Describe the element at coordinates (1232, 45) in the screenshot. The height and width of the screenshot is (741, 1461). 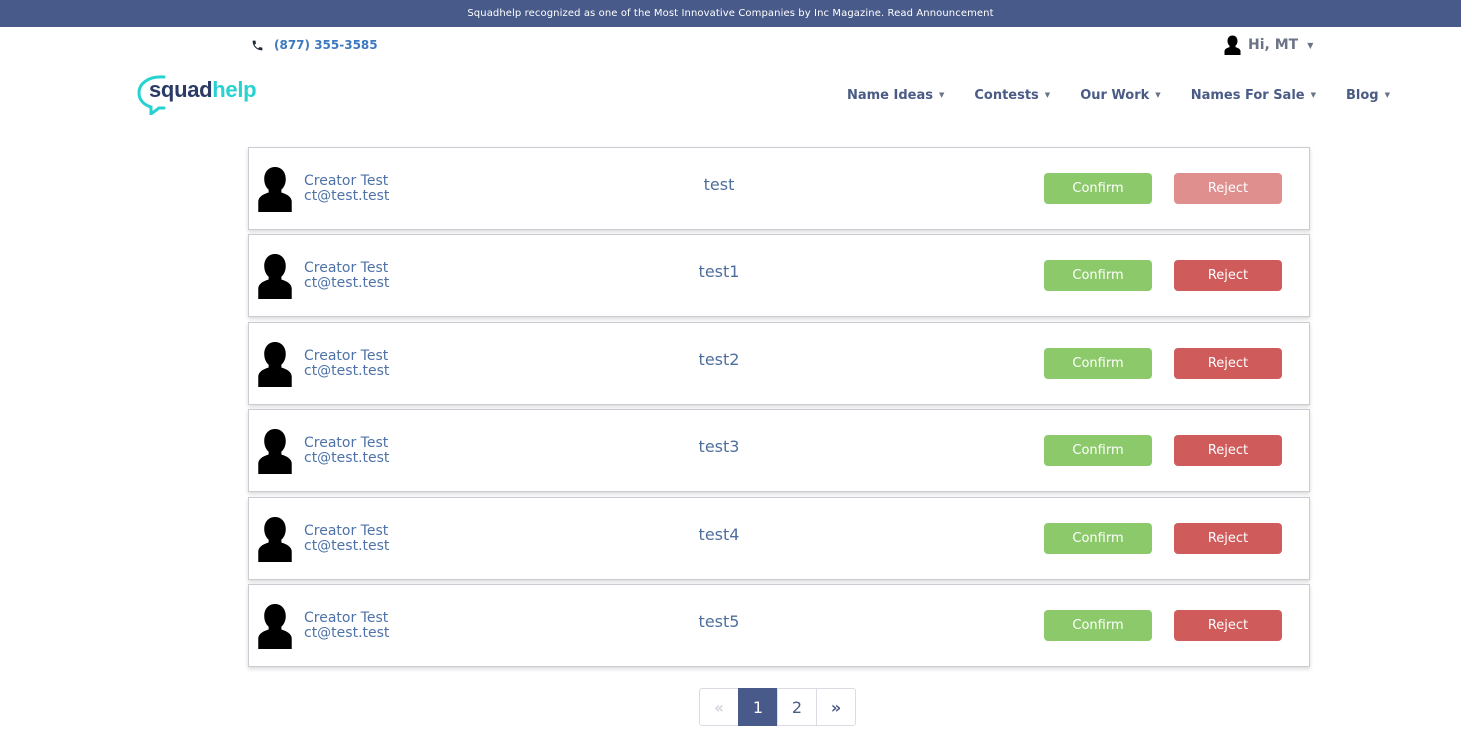
I see `user-avatar-icon` at that location.